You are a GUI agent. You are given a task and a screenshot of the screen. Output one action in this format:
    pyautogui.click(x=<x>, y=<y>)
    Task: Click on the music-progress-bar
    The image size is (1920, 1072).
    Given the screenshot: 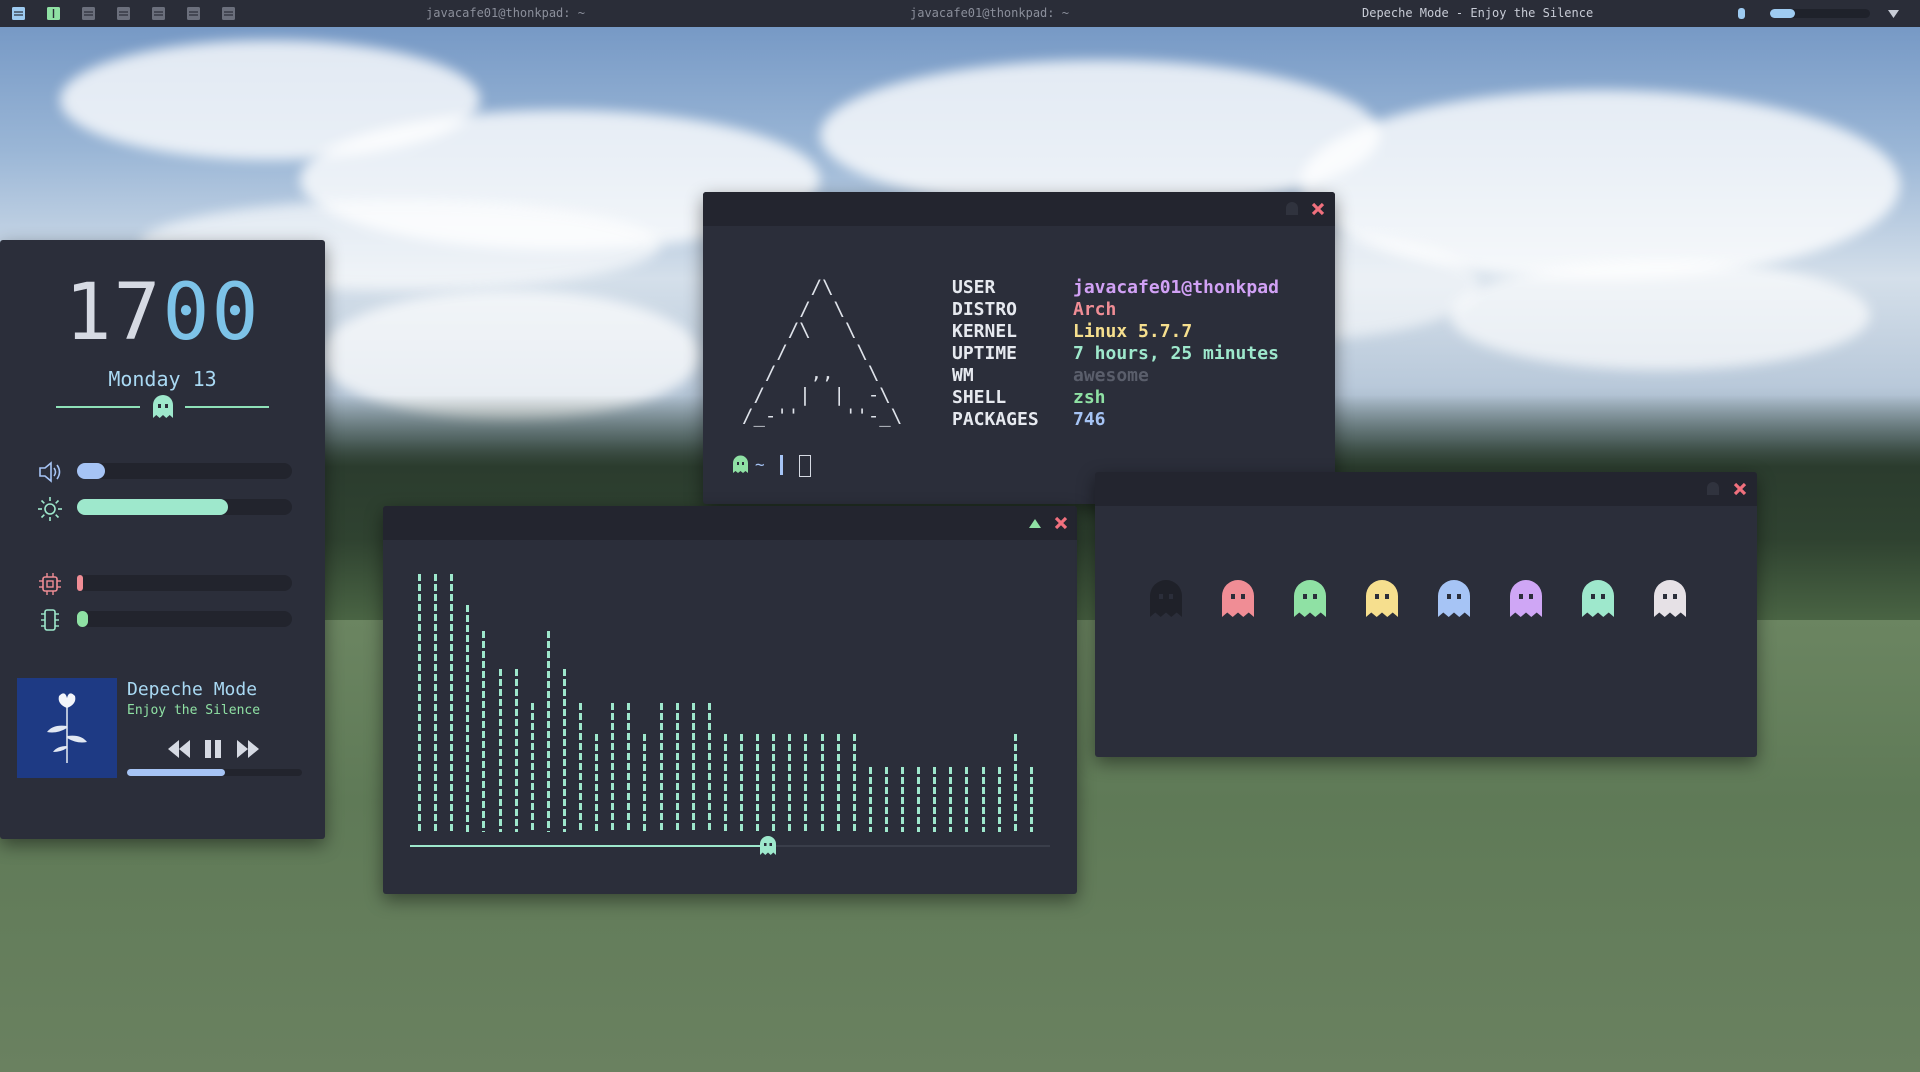 What is the action you would take?
    pyautogui.click(x=214, y=772)
    